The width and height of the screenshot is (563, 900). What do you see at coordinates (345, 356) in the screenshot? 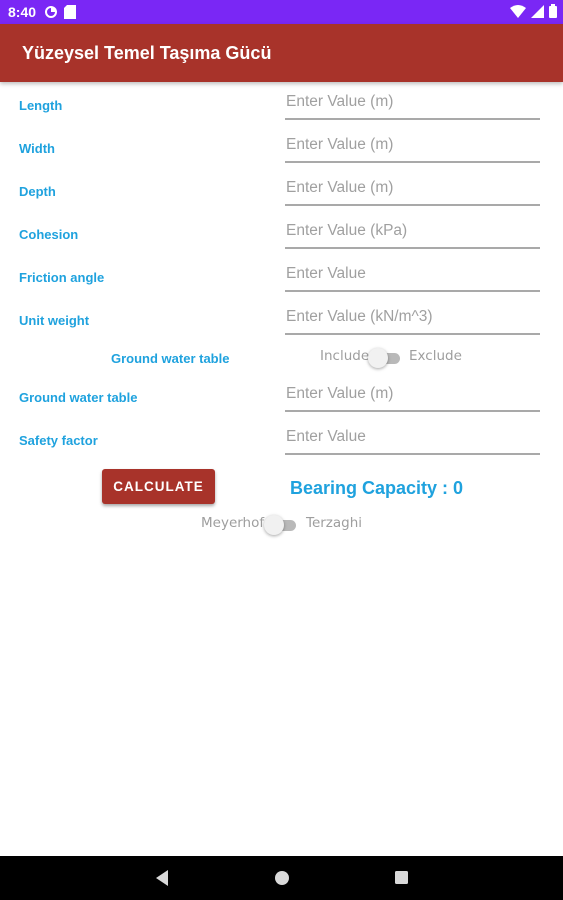
I see `include-text: Include` at bounding box center [345, 356].